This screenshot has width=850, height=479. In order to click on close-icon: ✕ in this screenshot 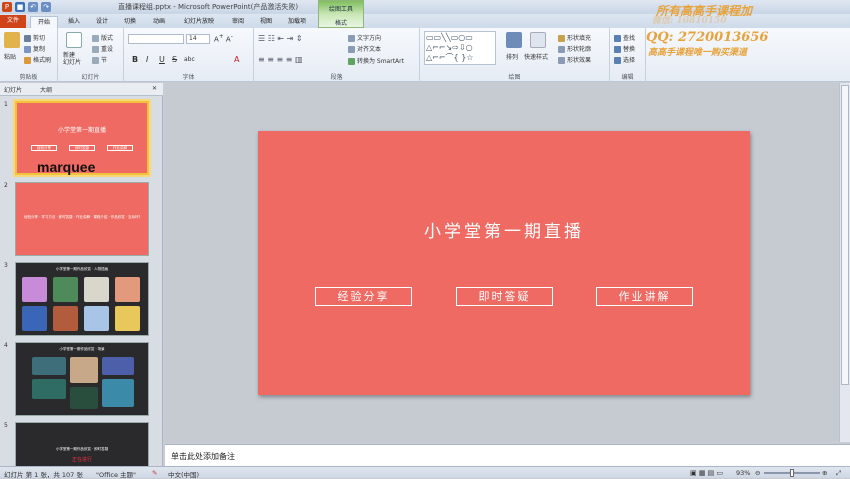, I will do `click(154, 88)`.